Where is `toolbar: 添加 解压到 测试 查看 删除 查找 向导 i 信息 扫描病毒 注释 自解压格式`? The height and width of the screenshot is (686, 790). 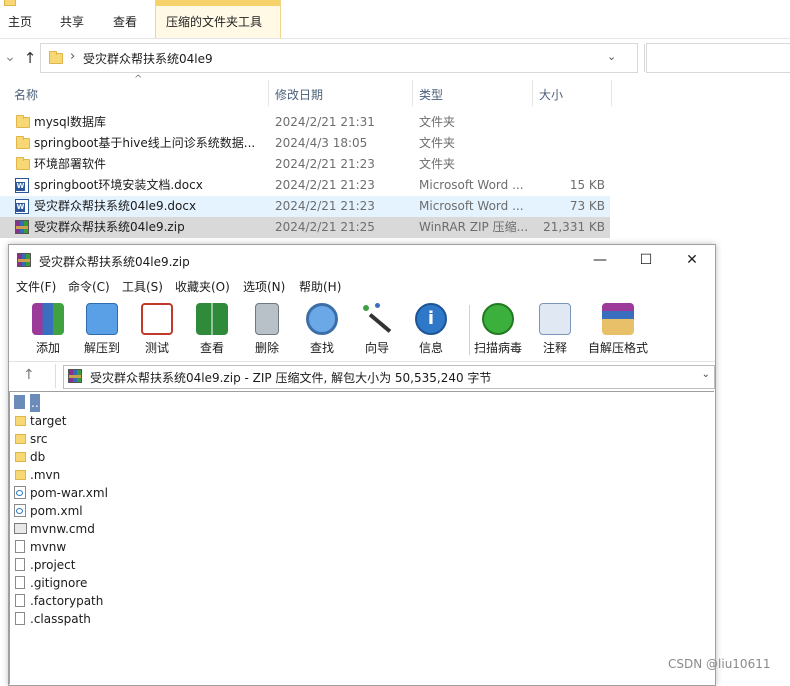 toolbar: 添加 解压到 测试 查看 删除 查找 向导 i 信息 扫描病毒 注释 自解压格式 is located at coordinates (362, 328).